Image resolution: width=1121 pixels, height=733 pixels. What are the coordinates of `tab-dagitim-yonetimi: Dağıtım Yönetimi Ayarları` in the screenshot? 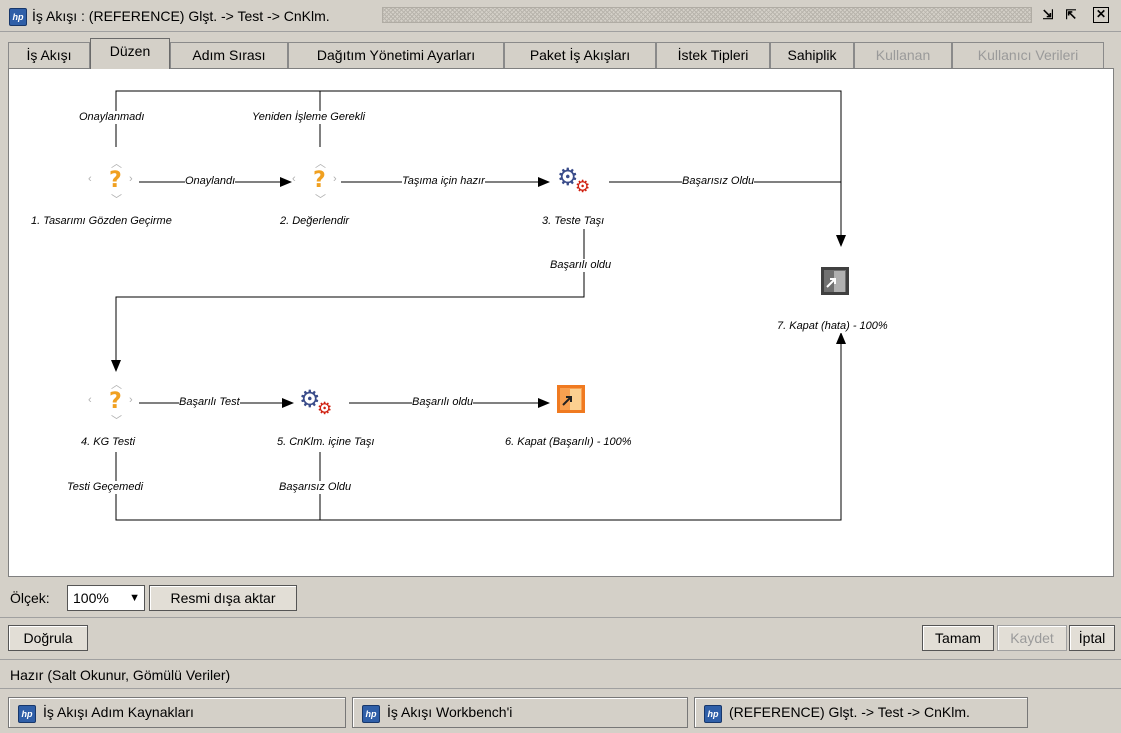 It's located at (396, 55).